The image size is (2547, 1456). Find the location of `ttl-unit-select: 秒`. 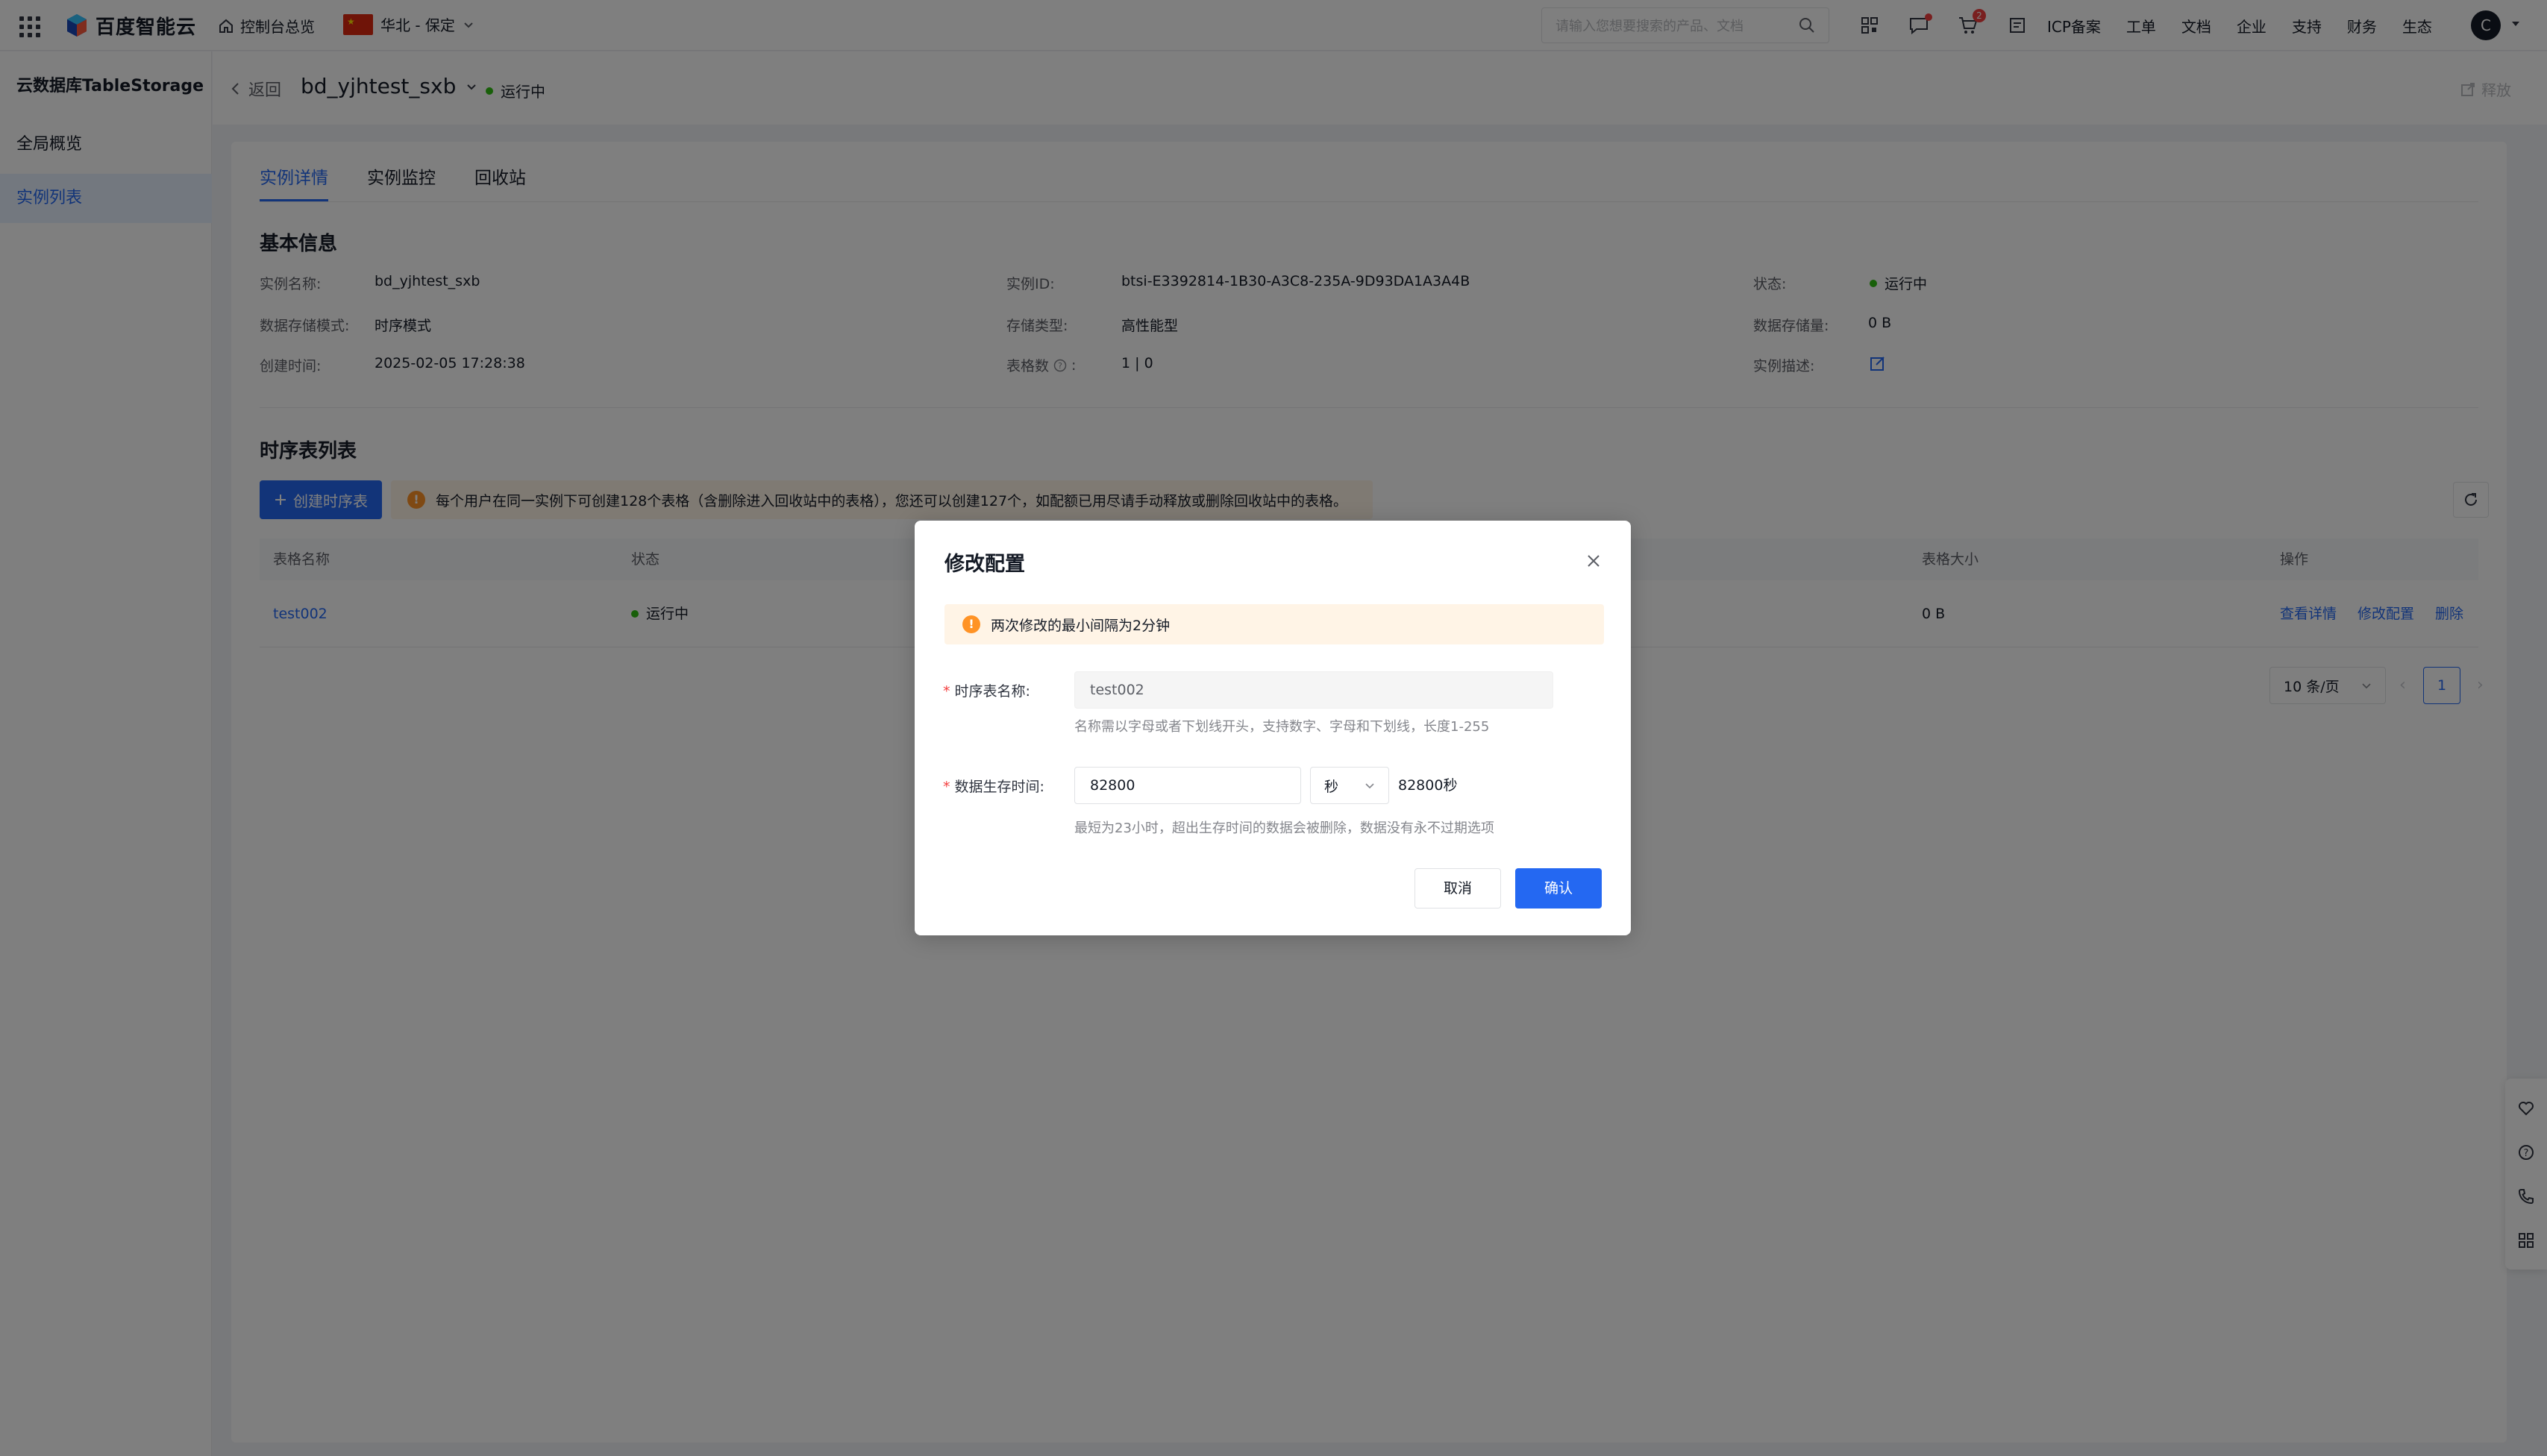

ttl-unit-select: 秒 is located at coordinates (1349, 785).